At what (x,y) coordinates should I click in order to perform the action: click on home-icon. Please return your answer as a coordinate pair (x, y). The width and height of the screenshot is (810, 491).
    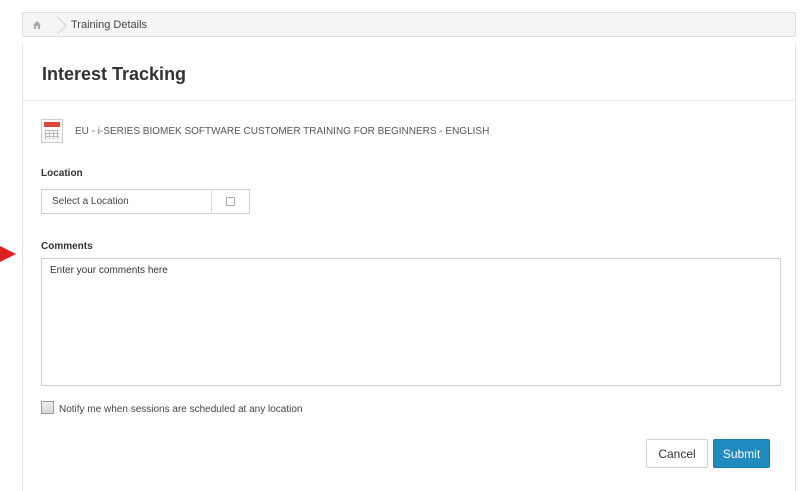
    Looking at the image, I should click on (37, 24).